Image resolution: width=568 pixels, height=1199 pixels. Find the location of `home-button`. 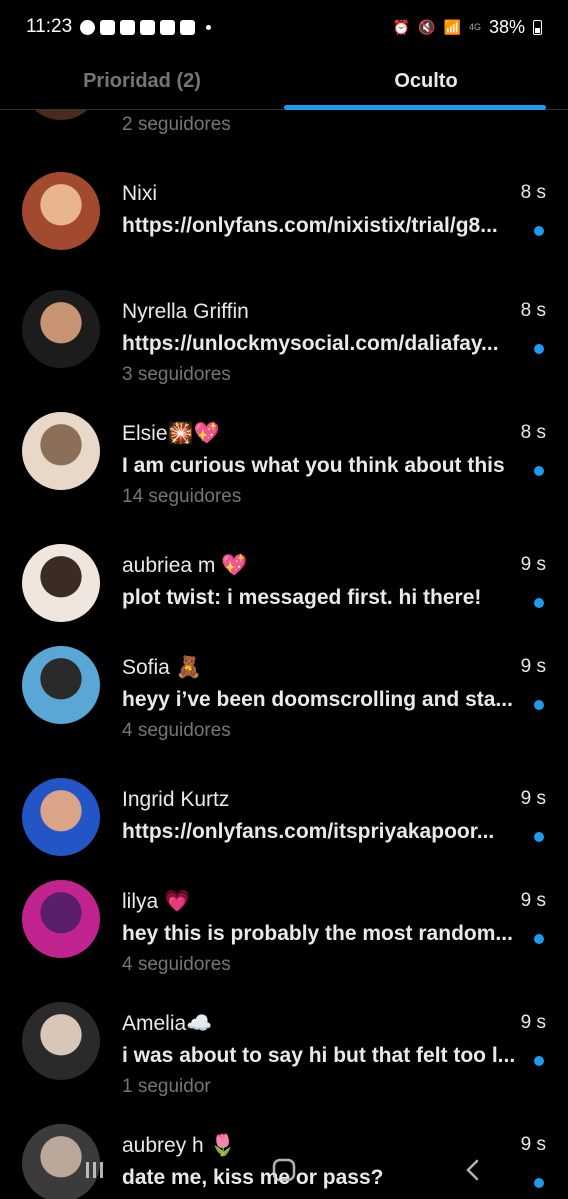

home-button is located at coordinates (284, 1170).